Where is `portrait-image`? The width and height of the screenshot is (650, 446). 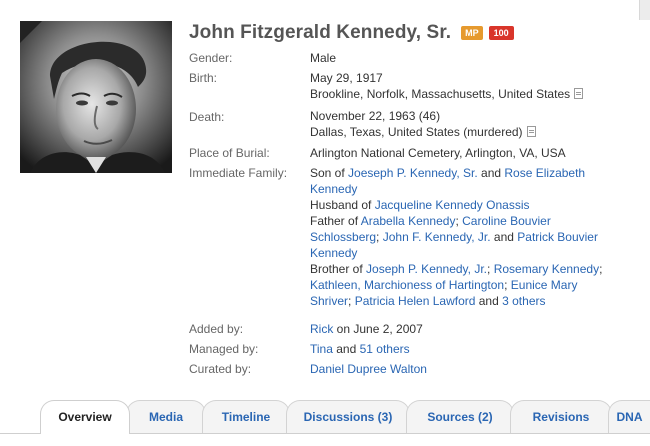 portrait-image is located at coordinates (96, 97).